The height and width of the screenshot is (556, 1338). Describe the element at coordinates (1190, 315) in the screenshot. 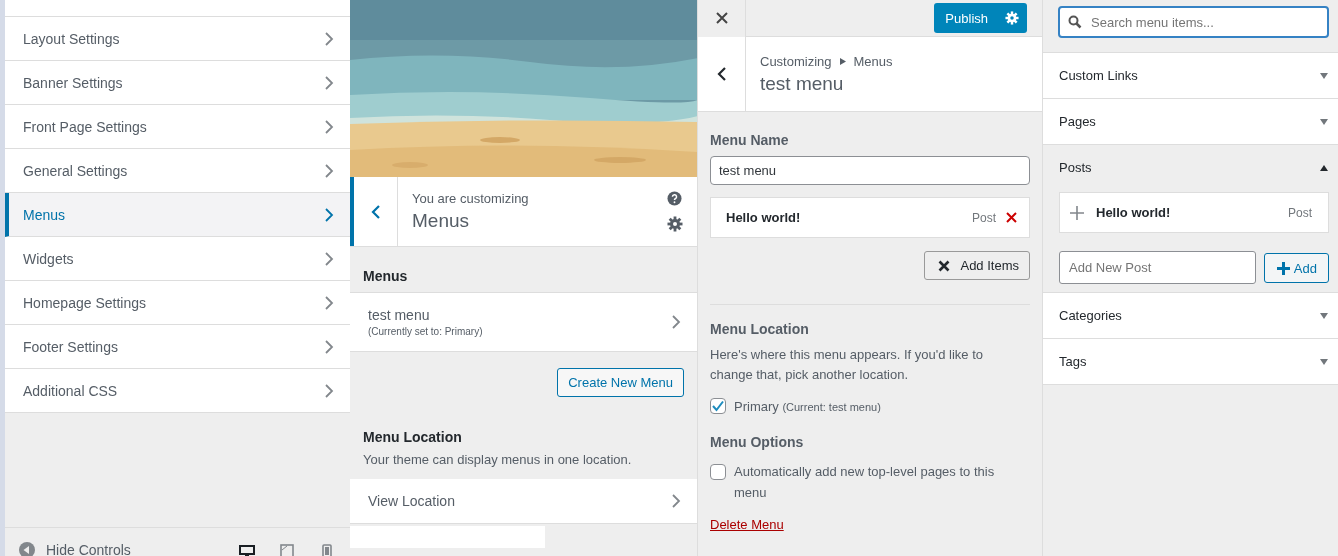

I see `accordion-header: Categories` at that location.